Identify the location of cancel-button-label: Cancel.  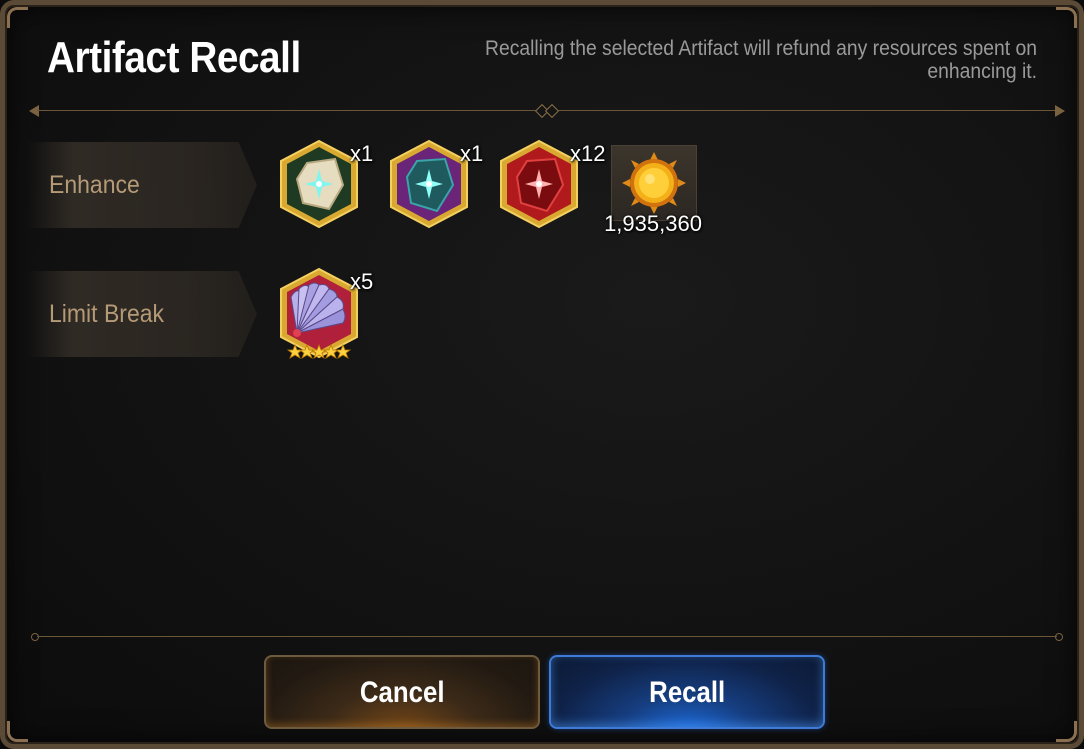
(402, 692).